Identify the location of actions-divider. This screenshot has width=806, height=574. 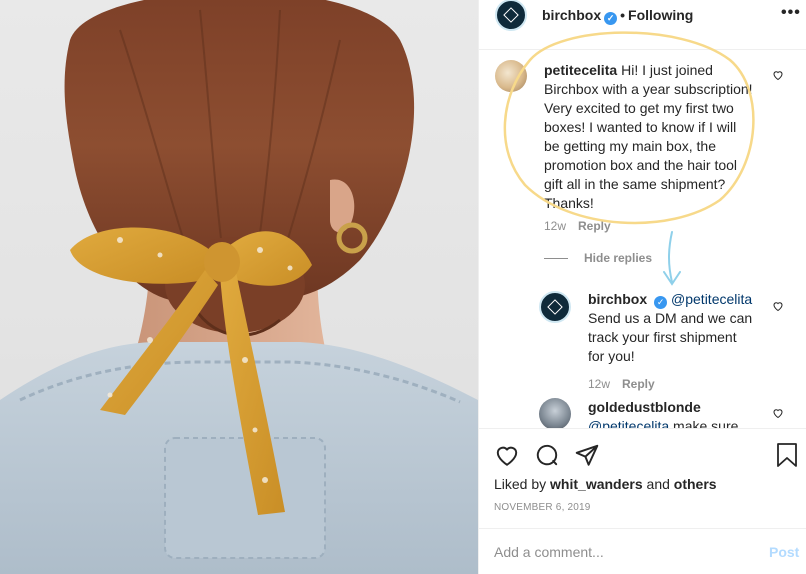
(642, 428).